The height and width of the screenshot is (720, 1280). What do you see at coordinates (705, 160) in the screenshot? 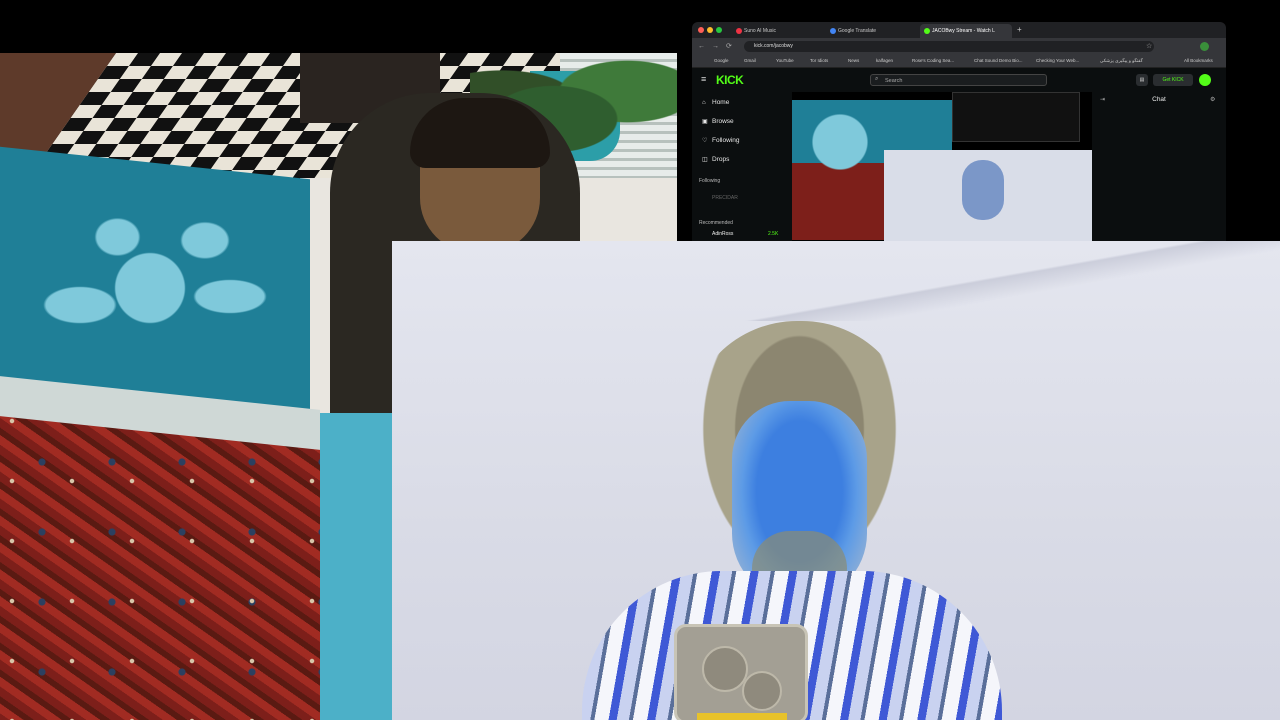
I see `drops-icon: ◫` at bounding box center [705, 160].